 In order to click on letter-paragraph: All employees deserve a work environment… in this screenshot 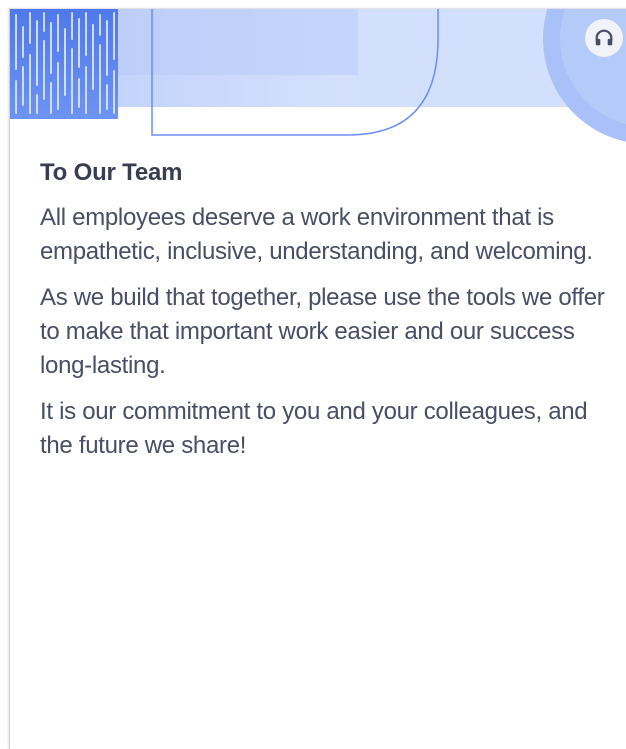, I will do `click(316, 234)`.